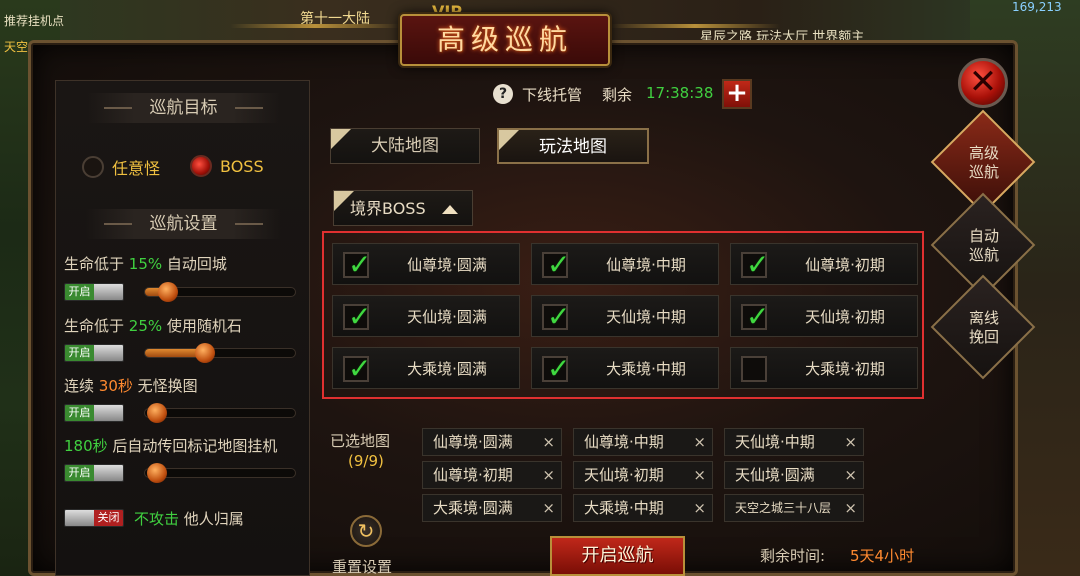 The image size is (1080, 576). I want to click on setting-1-toggle: 开启, so click(94, 292).